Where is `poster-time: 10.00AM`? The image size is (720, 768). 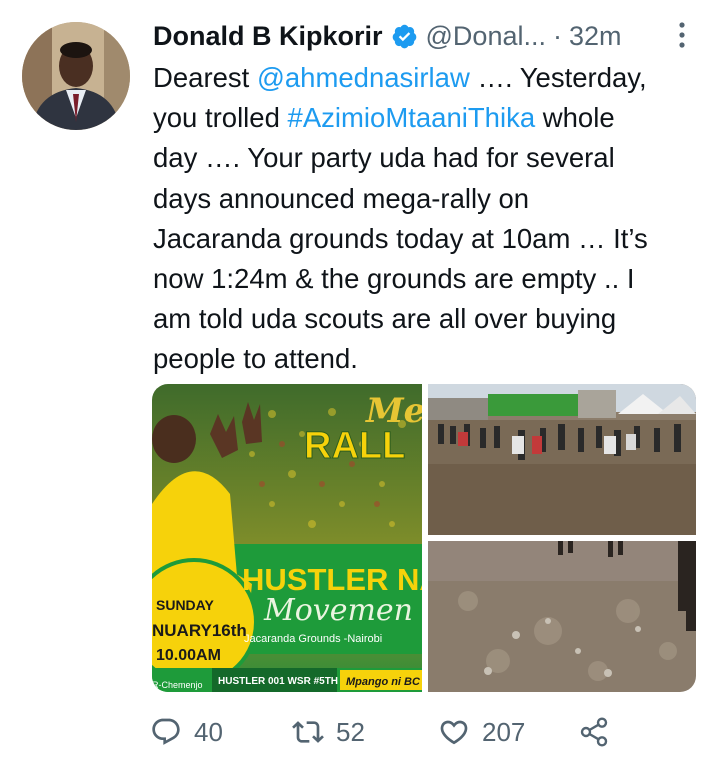 poster-time: 10.00AM is located at coordinates (188, 655).